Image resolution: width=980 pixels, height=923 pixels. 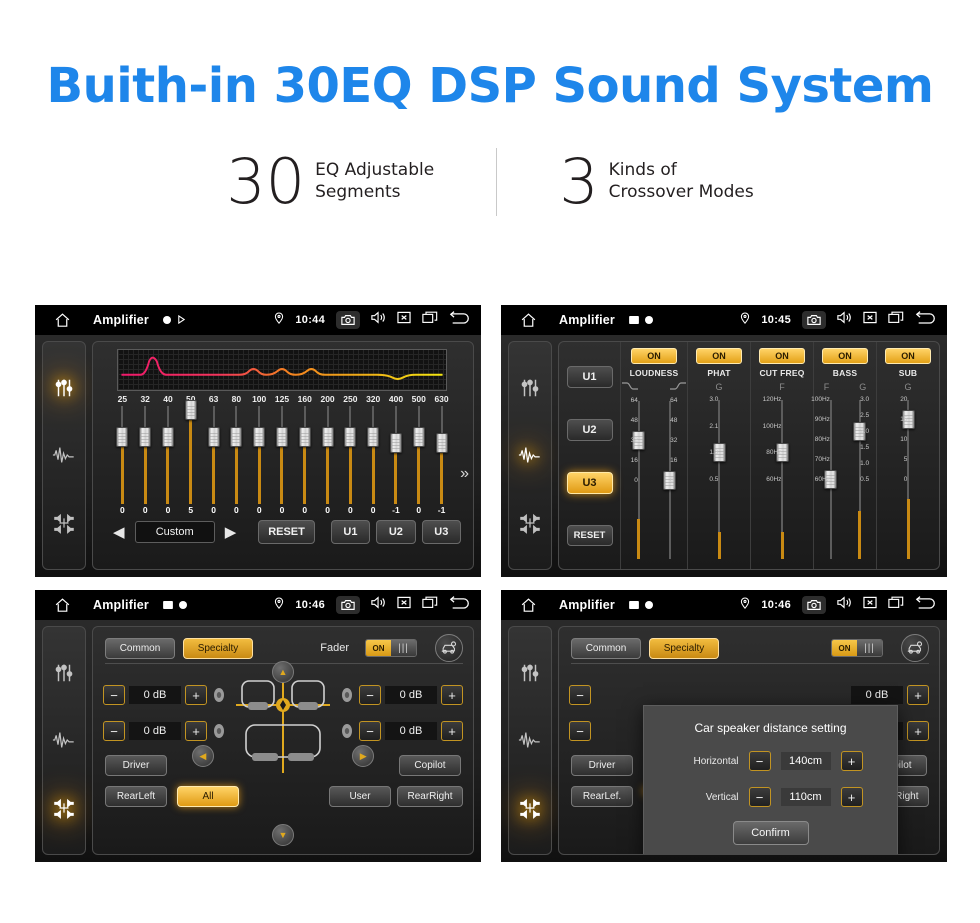 I want to click on preset-u1-button: U1, so click(x=589, y=376).